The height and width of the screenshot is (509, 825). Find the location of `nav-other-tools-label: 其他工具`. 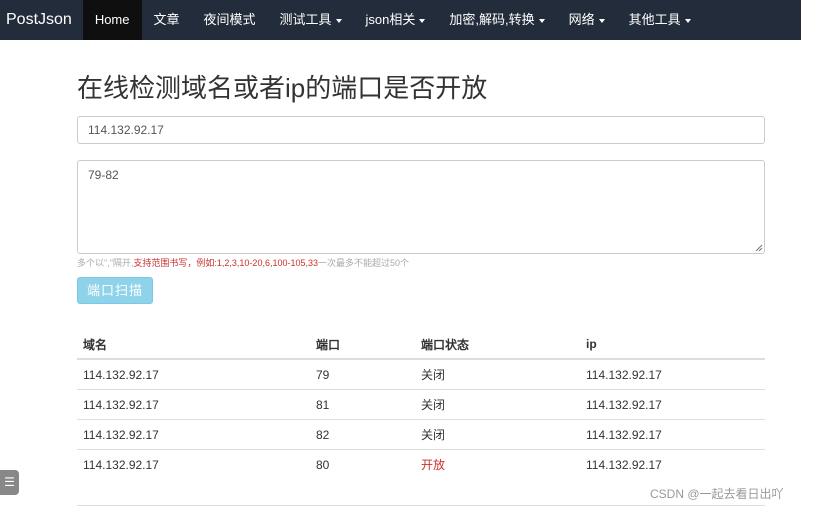

nav-other-tools-label: 其他工具 is located at coordinates (654, 19).